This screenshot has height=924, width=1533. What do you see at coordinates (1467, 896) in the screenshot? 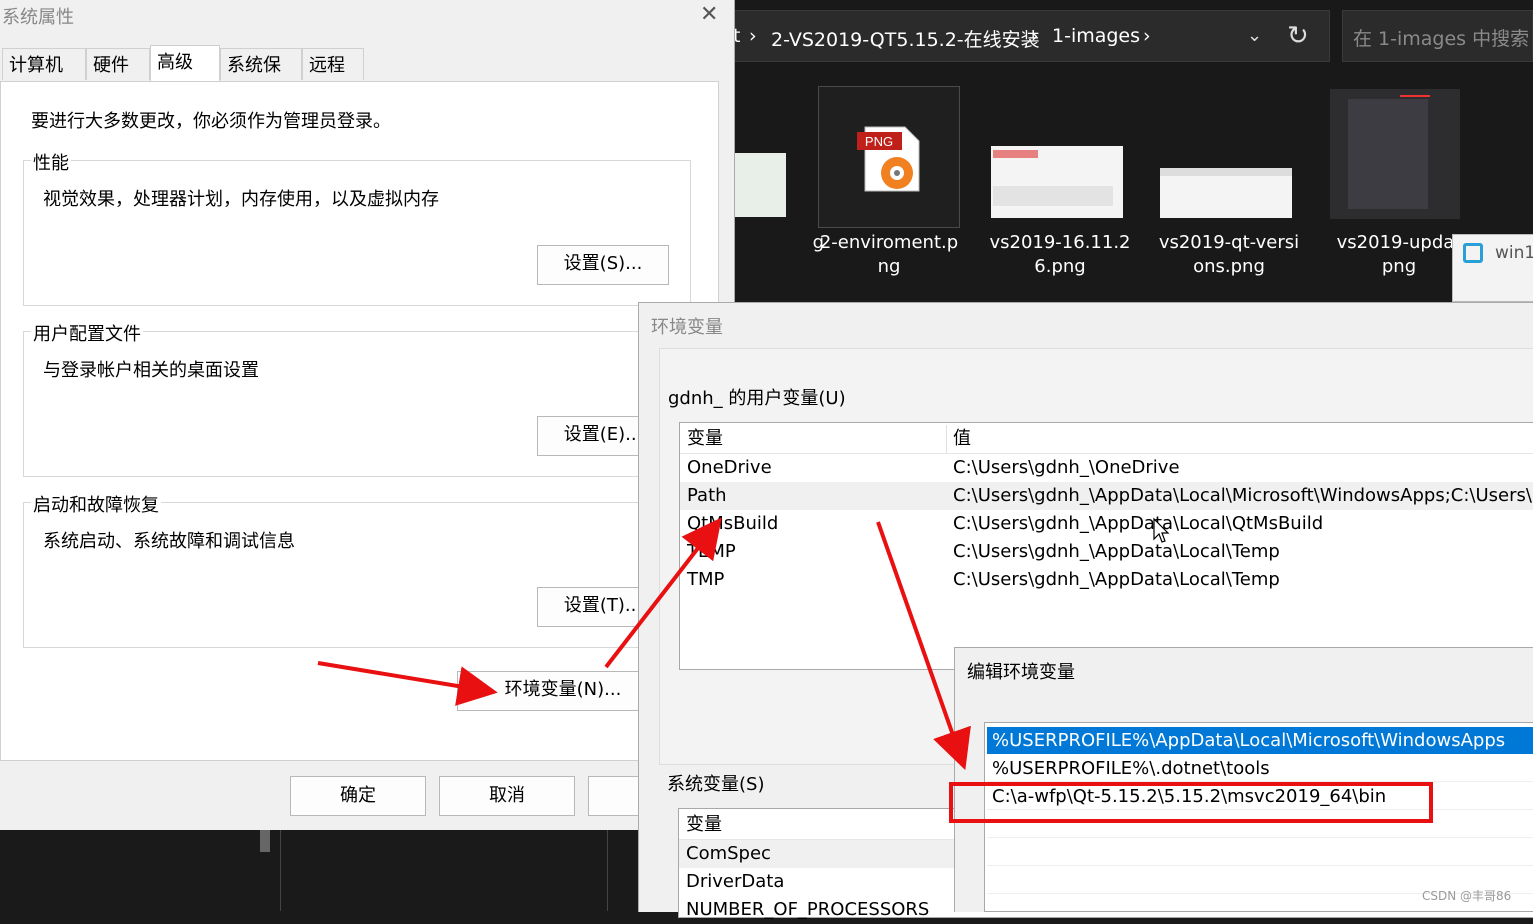
I see `watermark: CSDN @丰哥86` at bounding box center [1467, 896].